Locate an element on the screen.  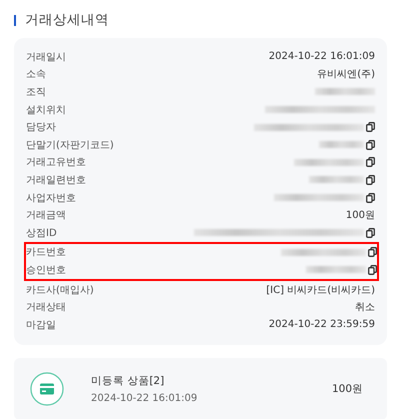
card-icon is located at coordinates (47, 389).